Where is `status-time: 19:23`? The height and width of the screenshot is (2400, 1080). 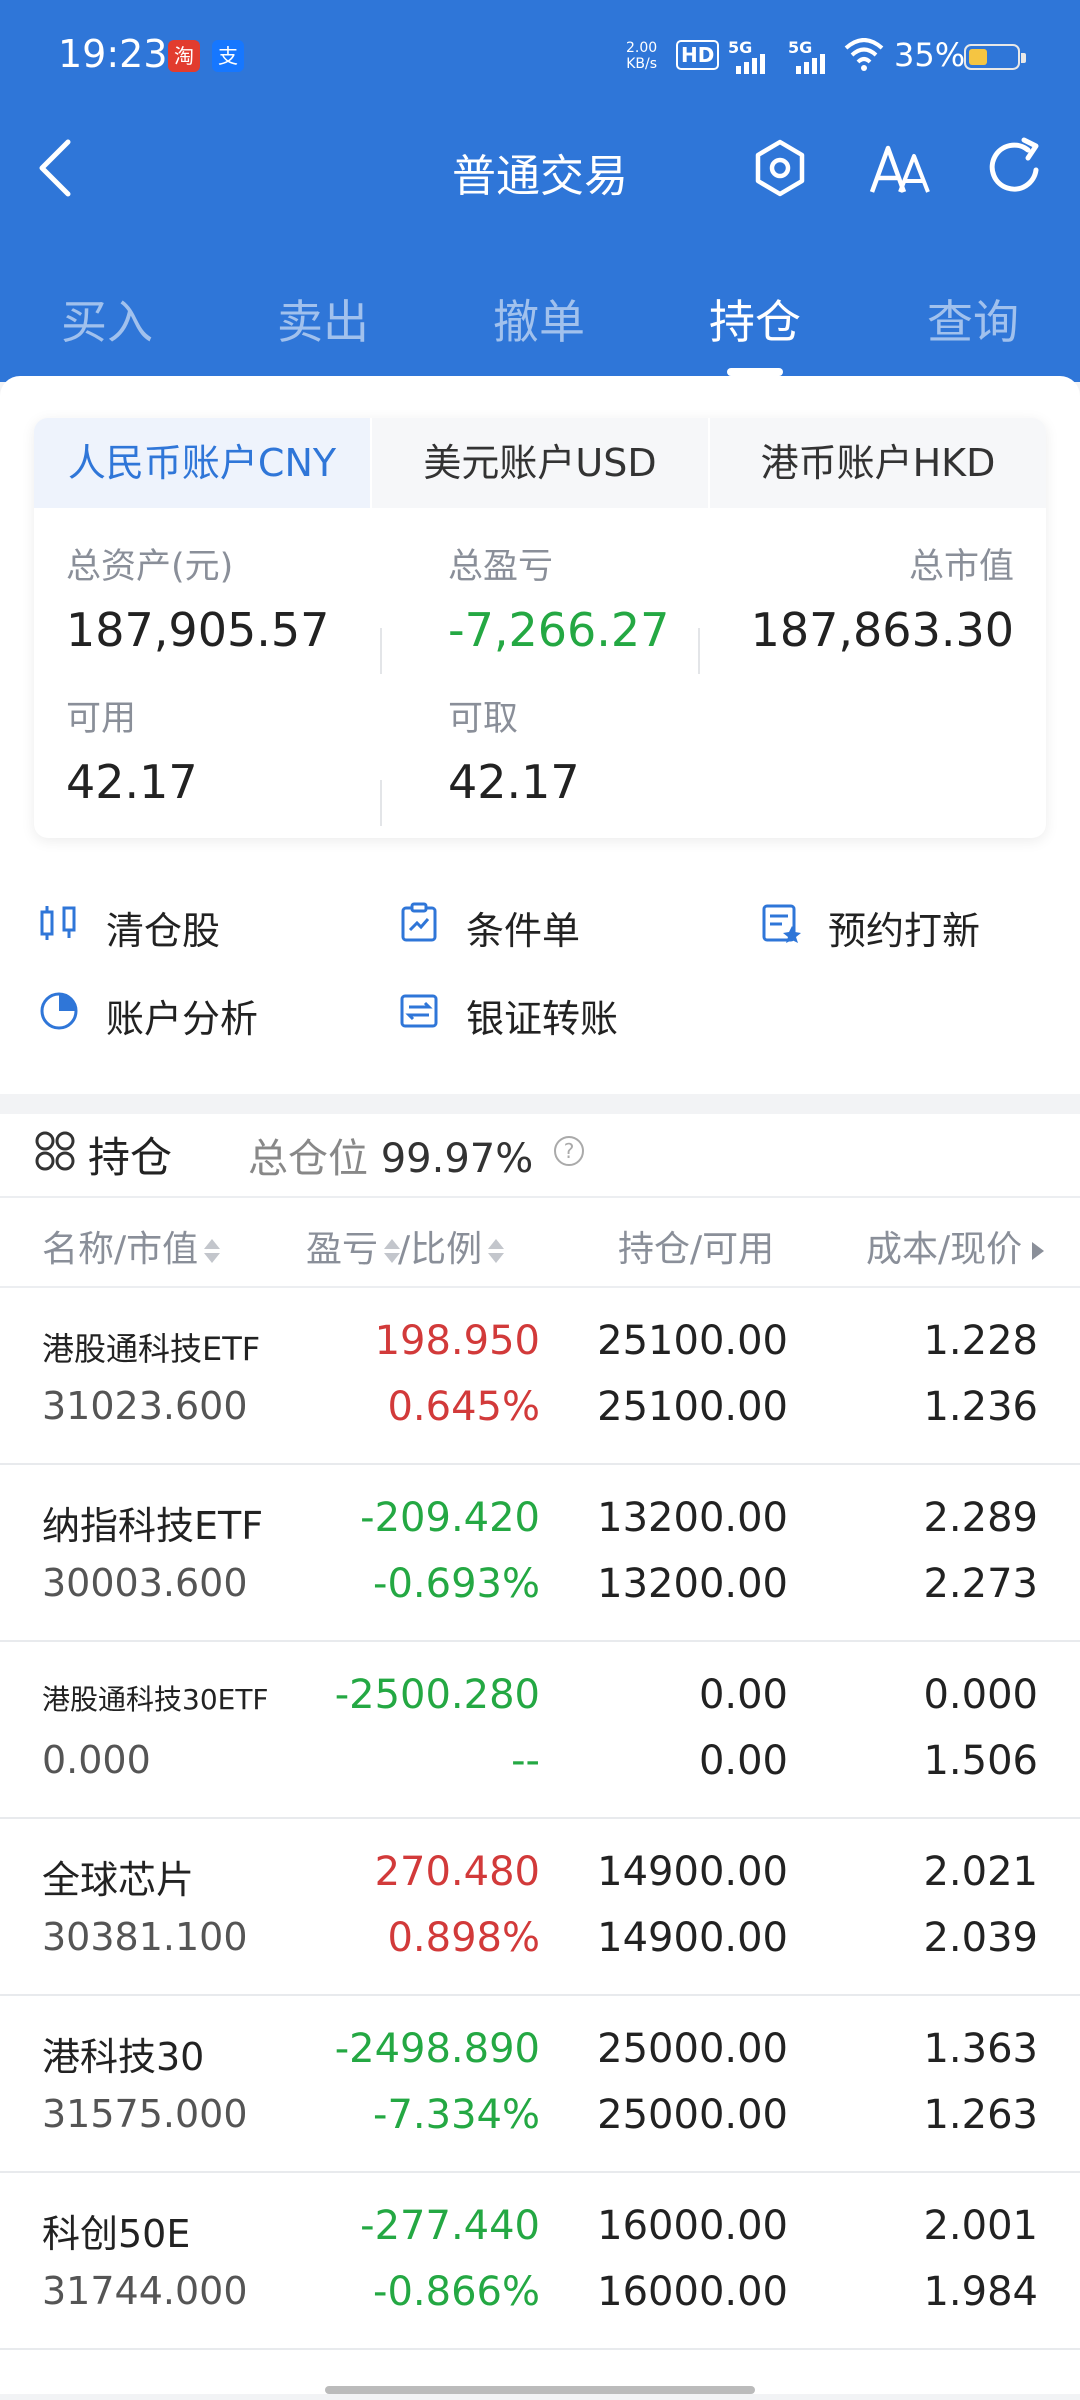 status-time: 19:23 is located at coordinates (113, 54).